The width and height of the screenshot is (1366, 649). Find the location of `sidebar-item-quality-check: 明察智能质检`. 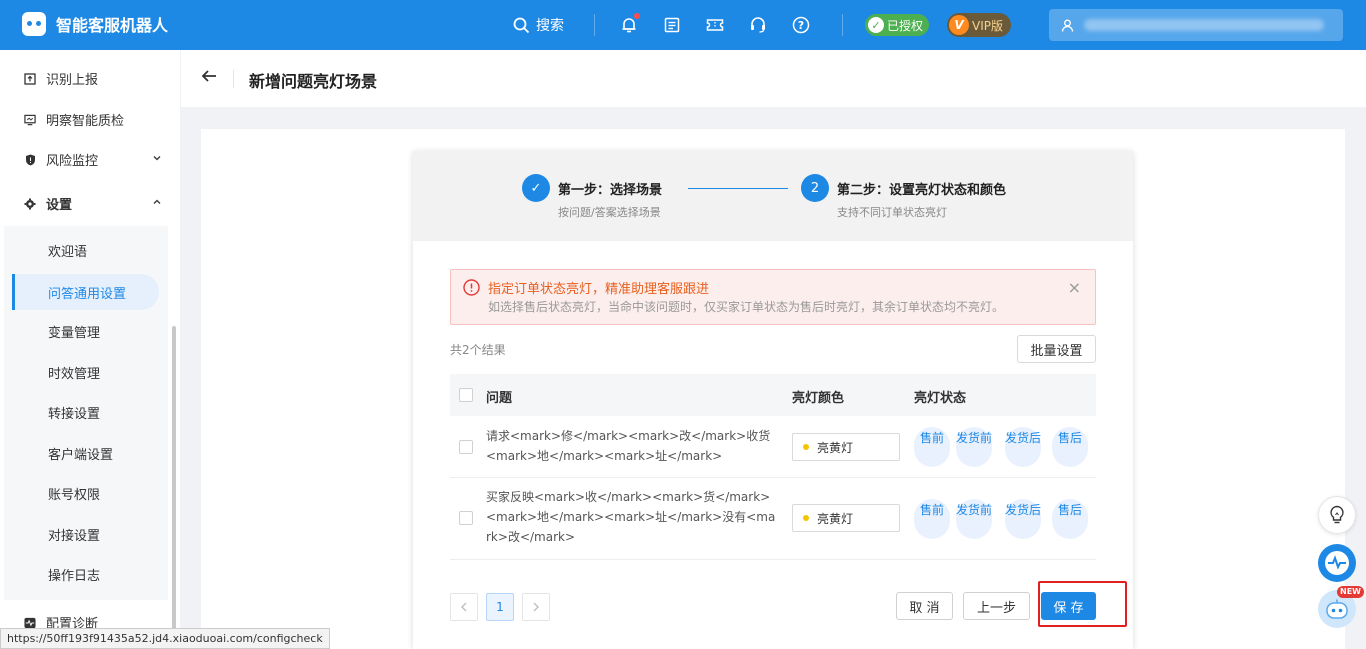

sidebar-item-quality-check: 明察智能质检 is located at coordinates (74, 119).